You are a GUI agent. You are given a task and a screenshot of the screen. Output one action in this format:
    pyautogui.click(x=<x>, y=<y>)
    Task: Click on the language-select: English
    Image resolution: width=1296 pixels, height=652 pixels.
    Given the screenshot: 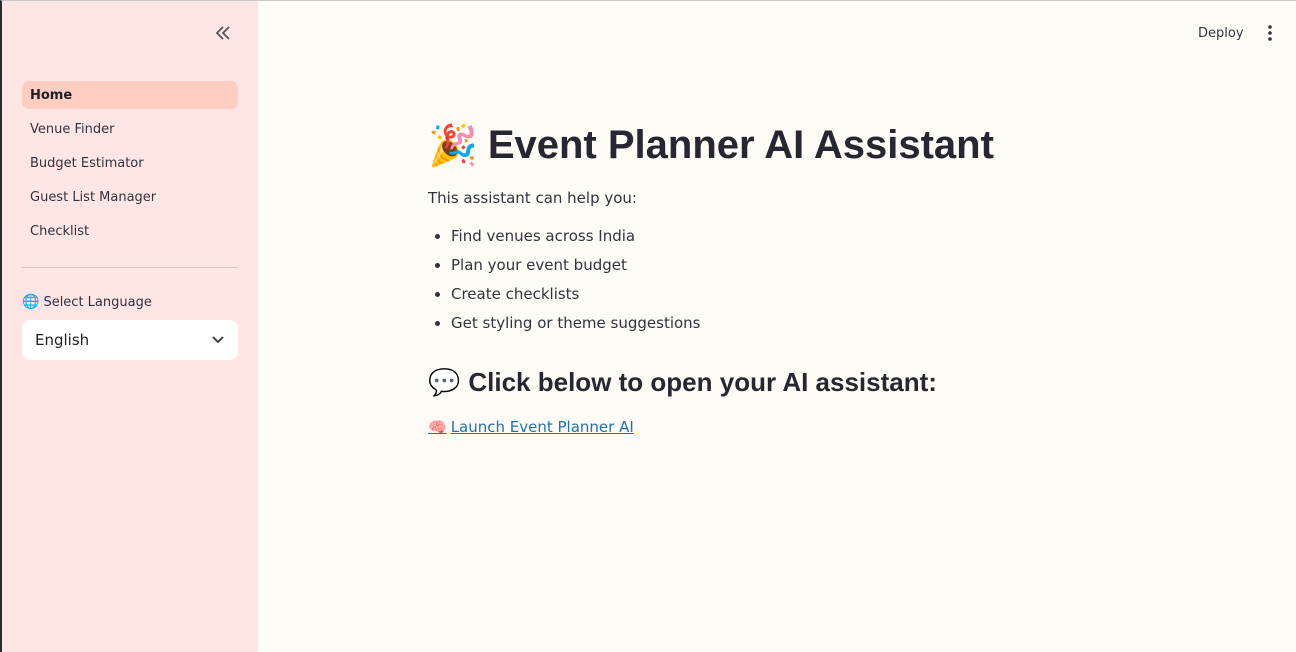 What is the action you would take?
    pyautogui.click(x=130, y=340)
    